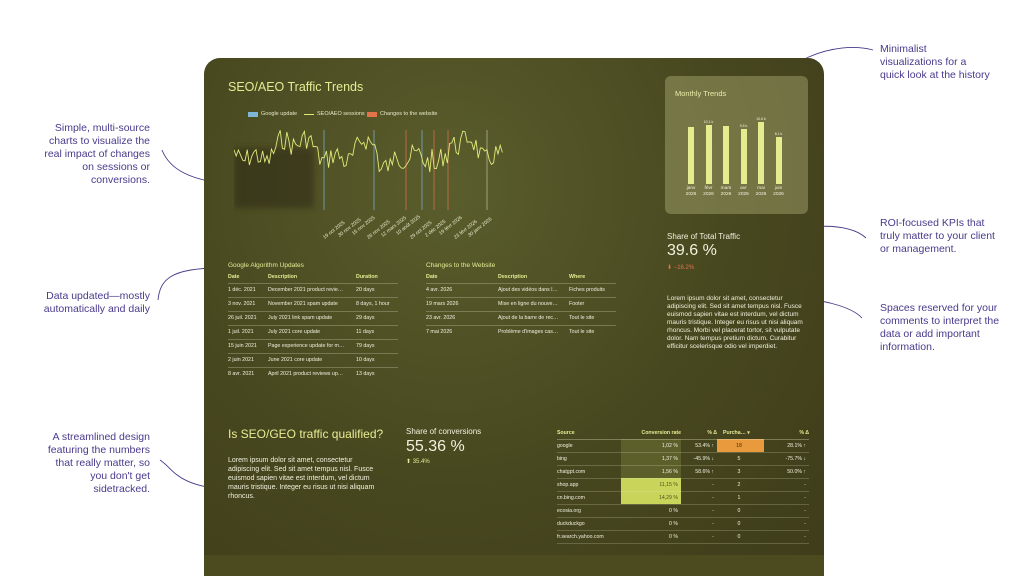 The image size is (1024, 576). I want to click on conversions-row: duckduckgo 0 % -0-, so click(683, 524).